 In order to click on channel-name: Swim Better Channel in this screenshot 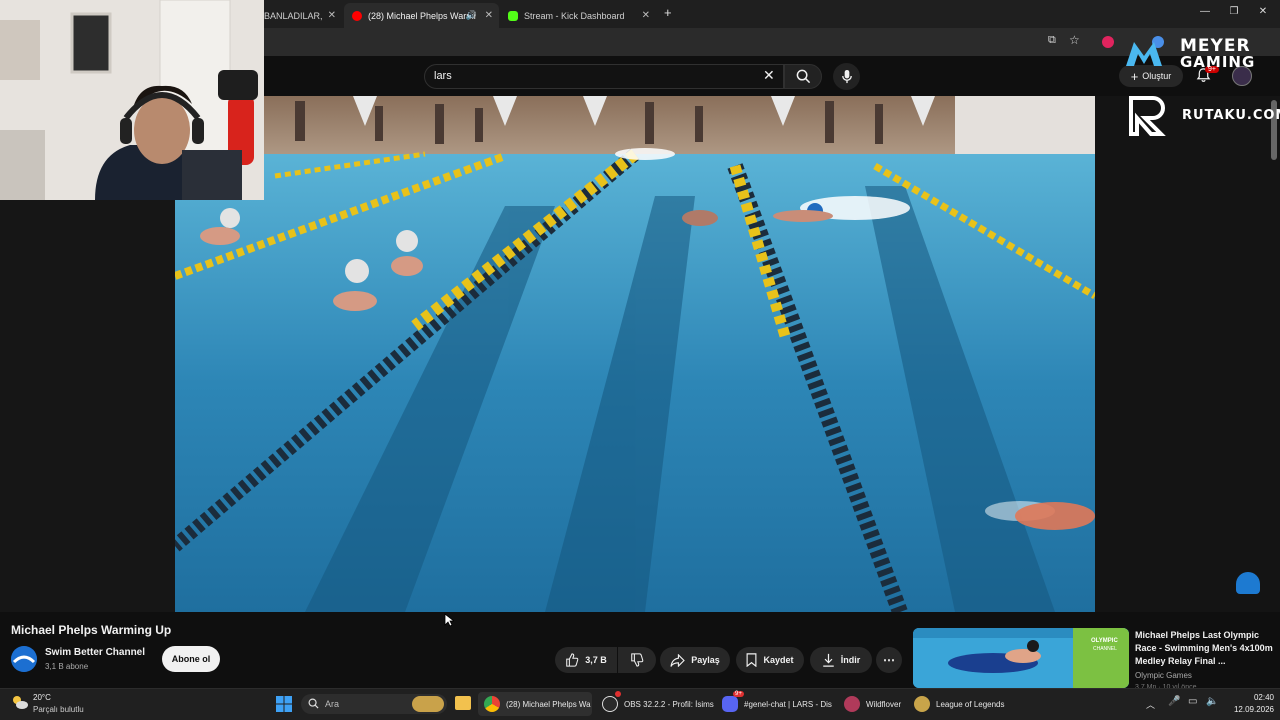, I will do `click(95, 652)`.